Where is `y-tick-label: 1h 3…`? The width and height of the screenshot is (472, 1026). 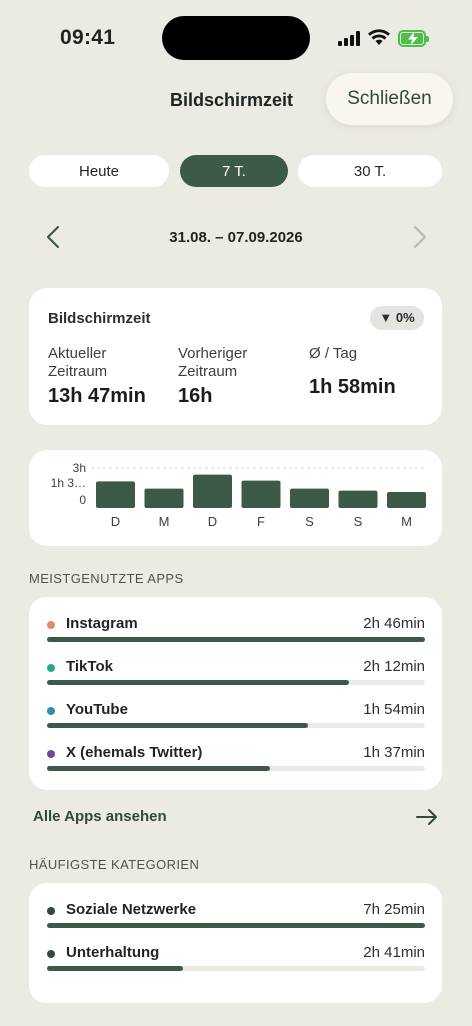 y-tick-label: 1h 3… is located at coordinates (68, 483).